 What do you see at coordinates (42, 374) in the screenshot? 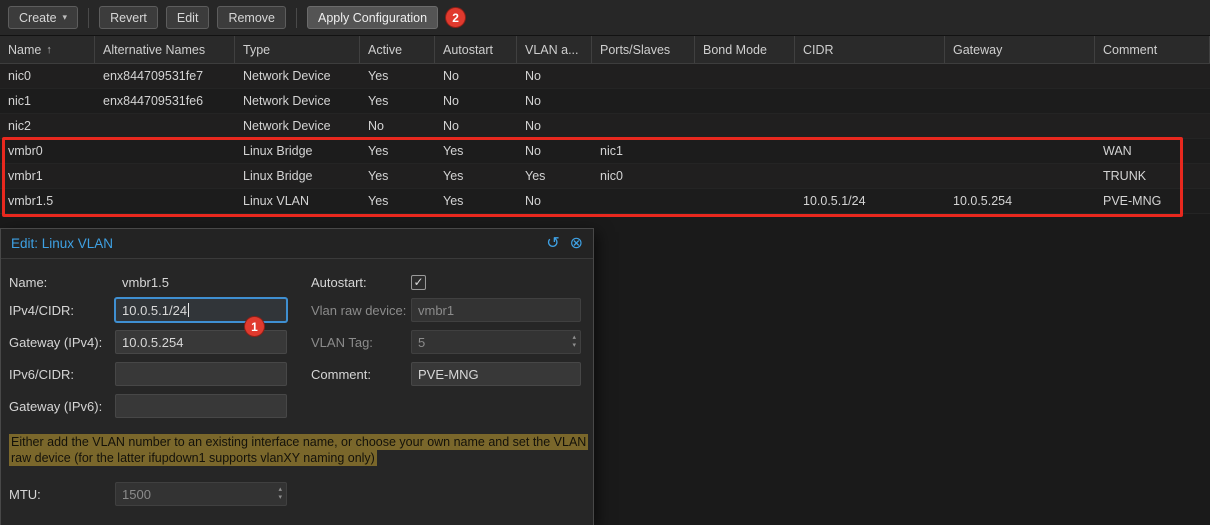
I see `ipv6-cidr-label: IPv6/CIDR:` at bounding box center [42, 374].